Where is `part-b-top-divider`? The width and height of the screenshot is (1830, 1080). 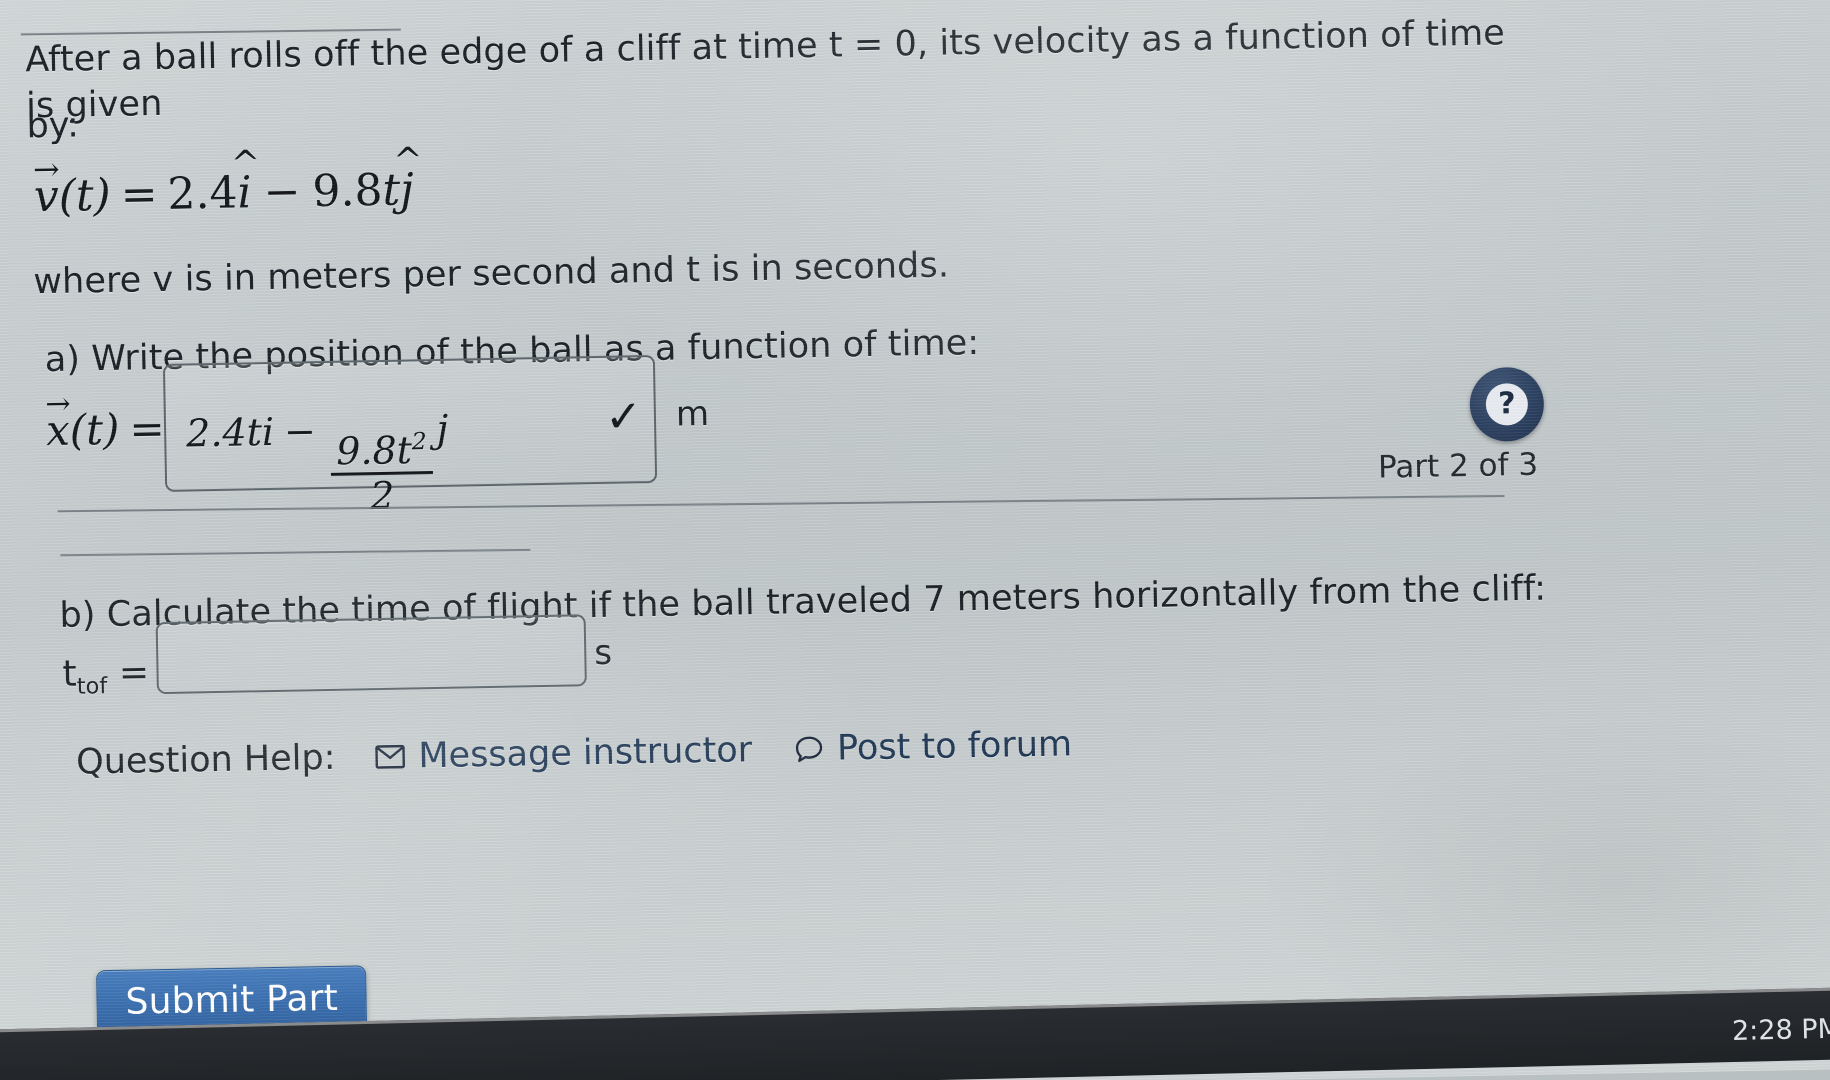
part-b-top-divider is located at coordinates (295, 552).